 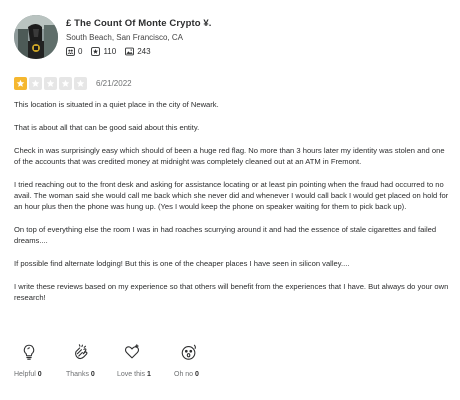 I want to click on photos-stat: 243, so click(x=138, y=51).